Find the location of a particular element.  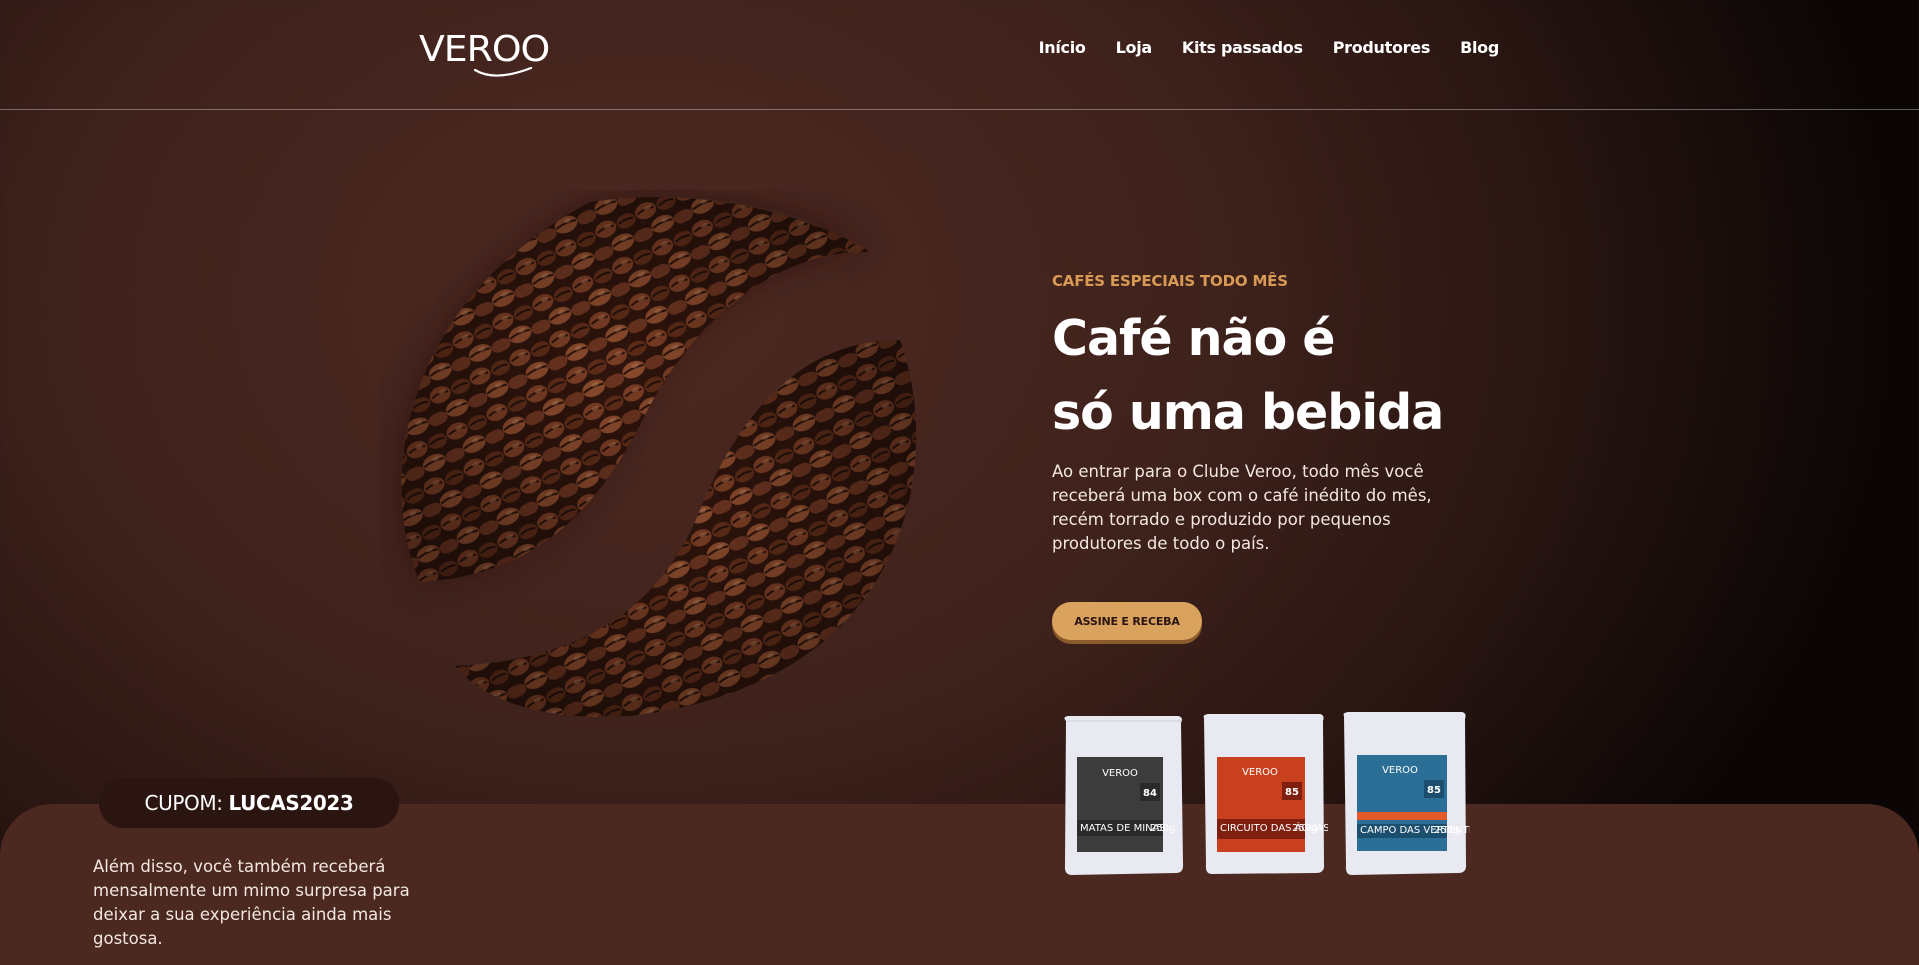

bag-3-weight: 250g is located at coordinates (1446, 830).